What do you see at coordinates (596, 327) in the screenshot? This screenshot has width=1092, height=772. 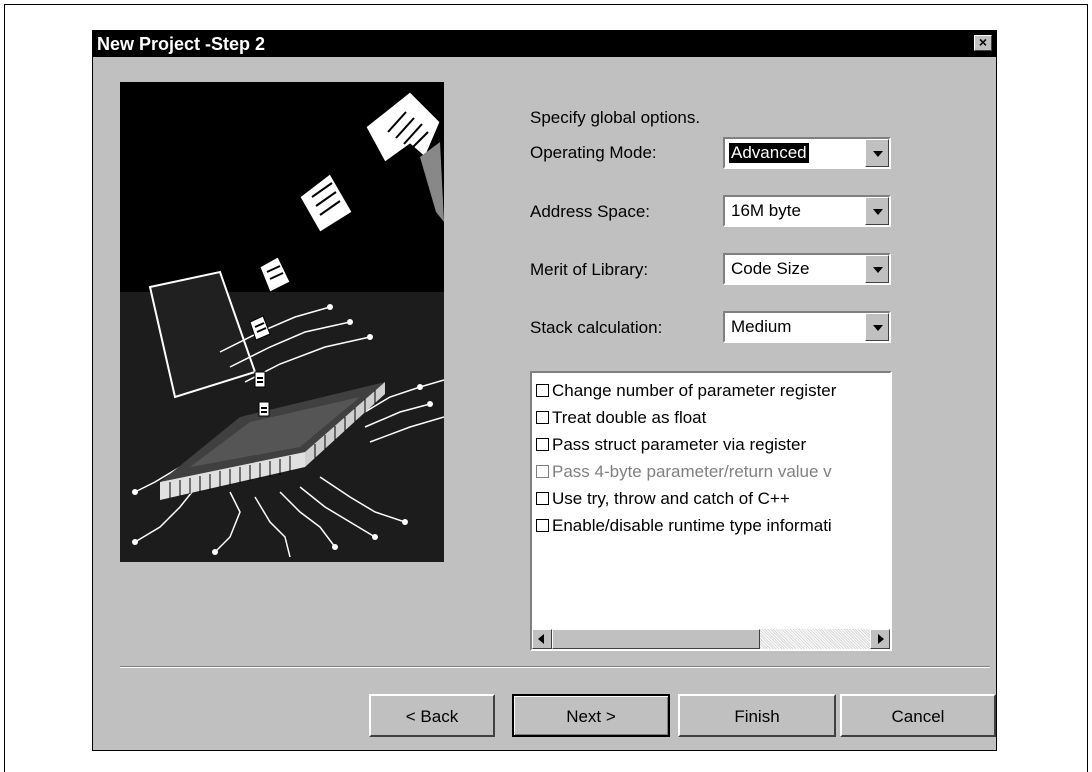 I see `stack-calculation-label: Stack calculation:` at bounding box center [596, 327].